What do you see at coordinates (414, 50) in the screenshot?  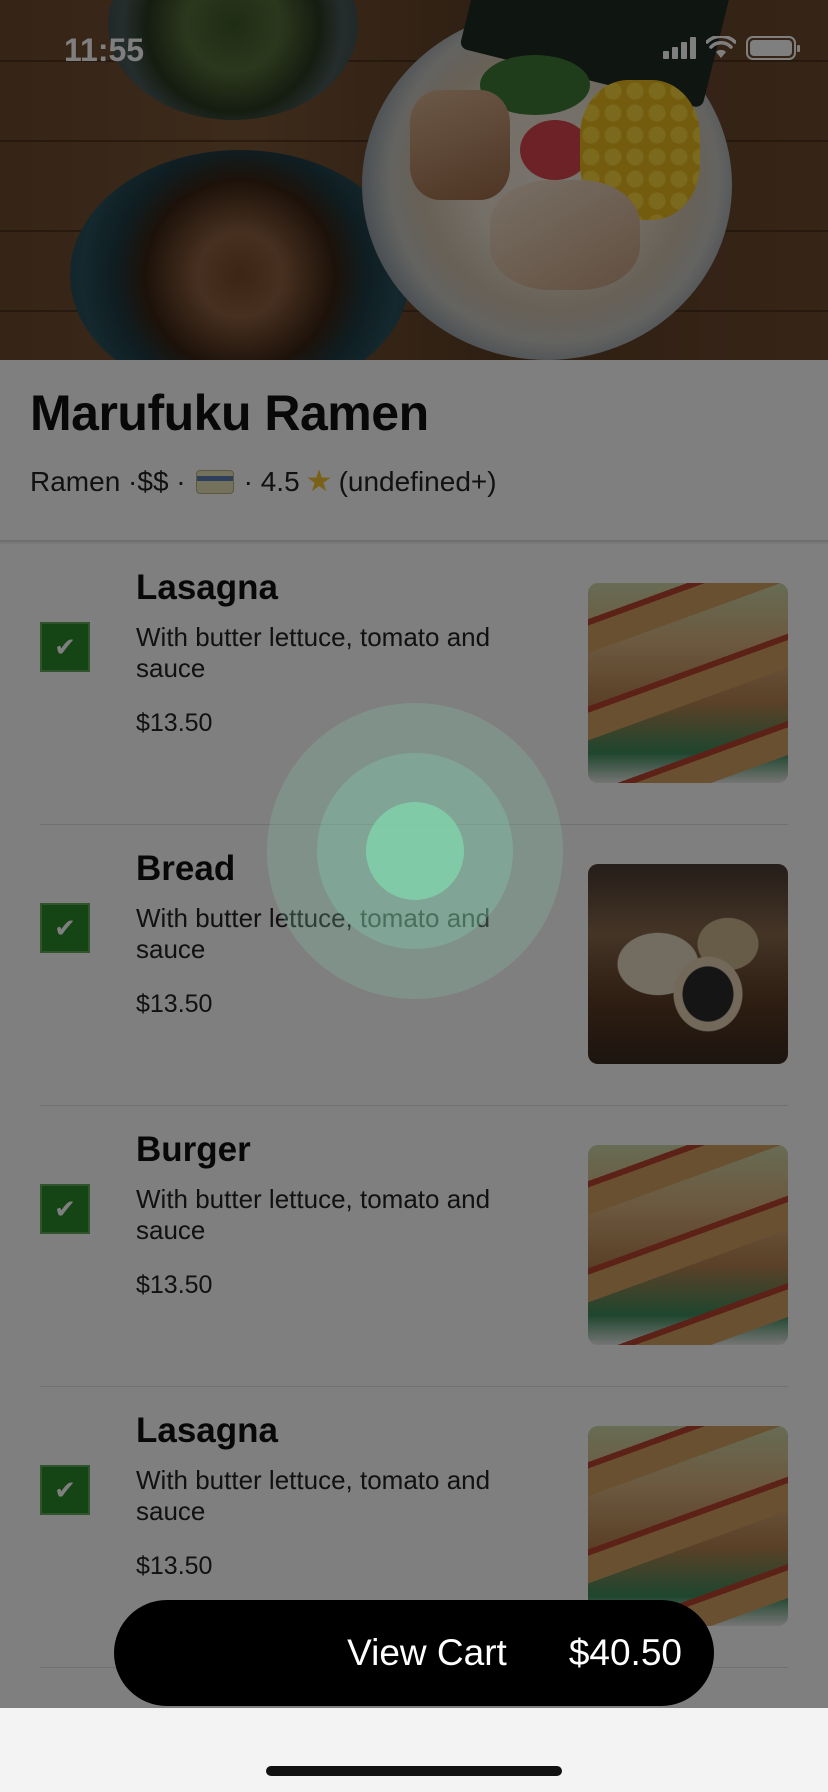 I see `status-bar: 11:55` at bounding box center [414, 50].